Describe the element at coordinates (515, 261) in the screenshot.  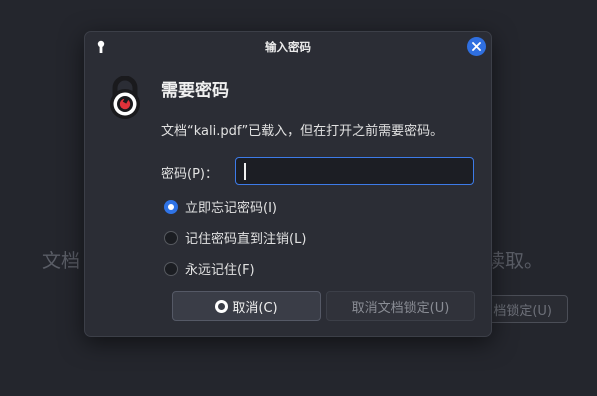
I see `background-message-right: 读取。` at that location.